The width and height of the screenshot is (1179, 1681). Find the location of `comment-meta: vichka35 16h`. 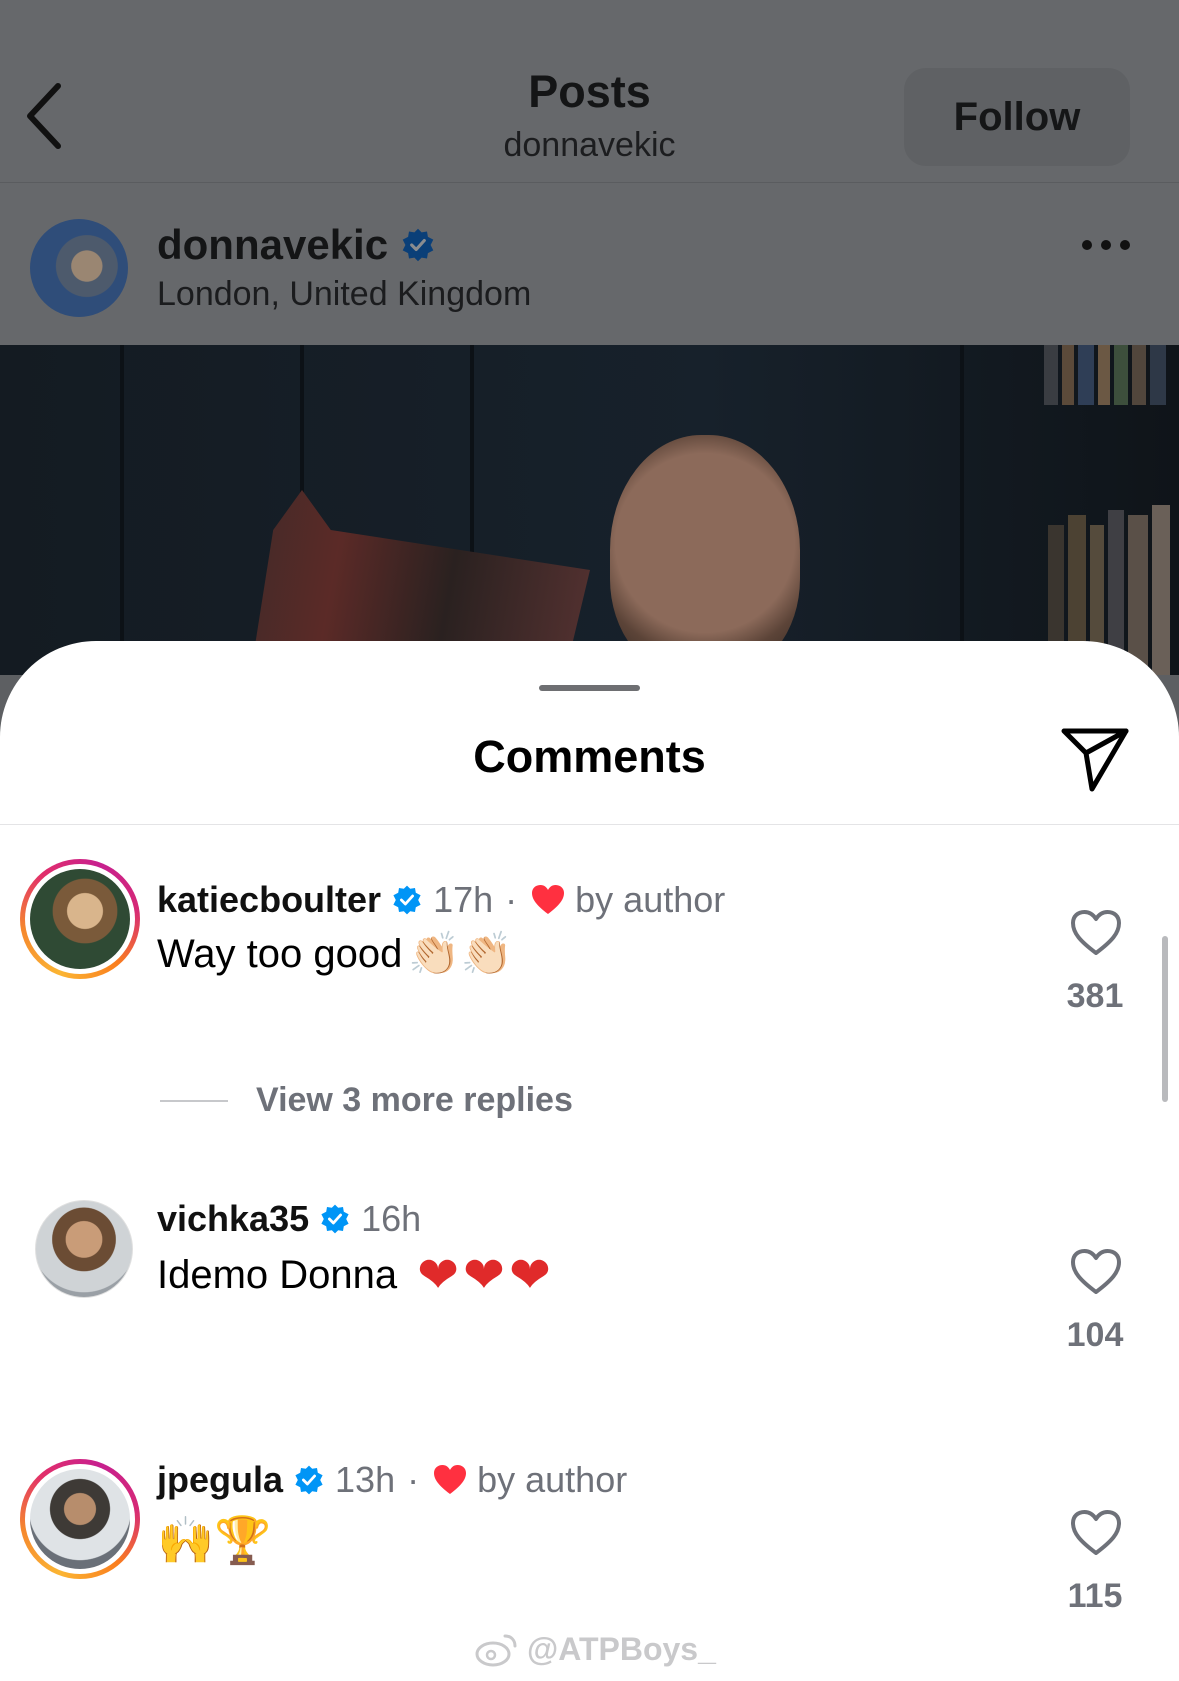

comment-meta: vichka35 16h is located at coordinates (289, 1219).